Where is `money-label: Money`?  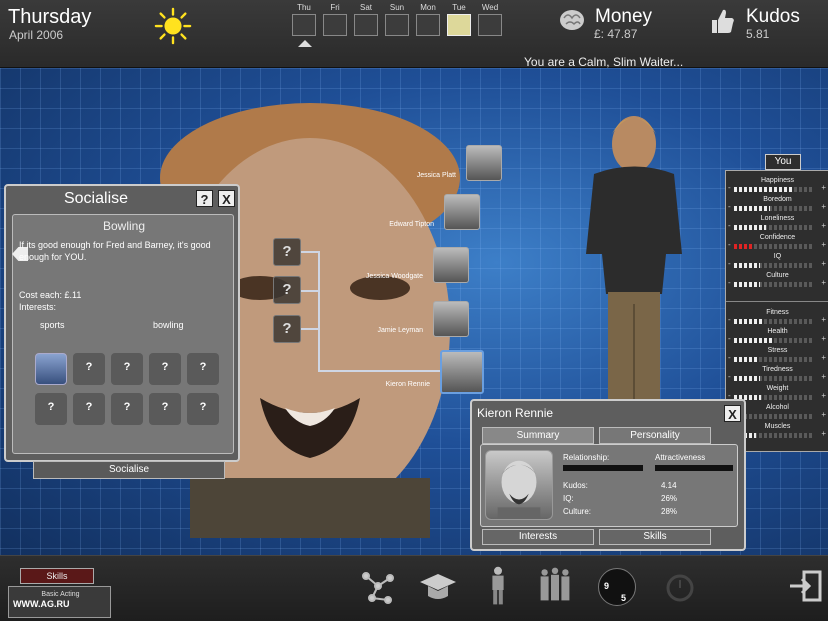 money-label: Money is located at coordinates (624, 16).